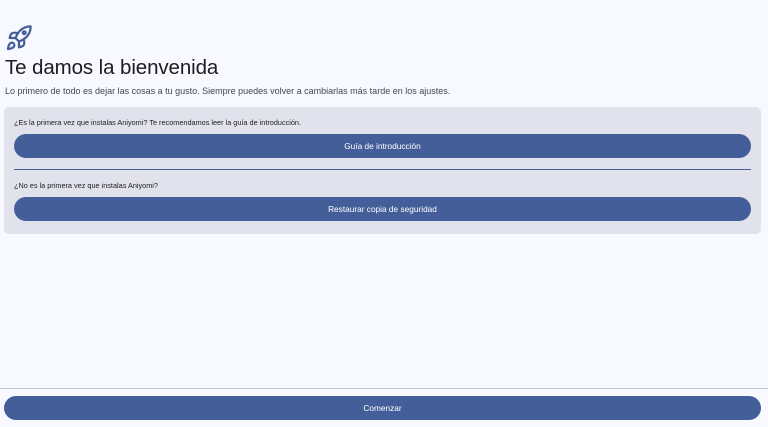  I want to click on start-button-label: Comenzar, so click(382, 408).